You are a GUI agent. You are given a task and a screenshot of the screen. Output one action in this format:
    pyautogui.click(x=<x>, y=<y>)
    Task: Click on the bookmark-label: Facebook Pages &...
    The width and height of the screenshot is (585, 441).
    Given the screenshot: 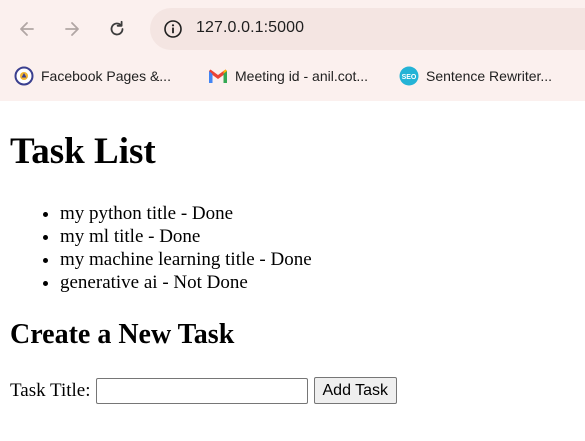 What is the action you would take?
    pyautogui.click(x=106, y=76)
    